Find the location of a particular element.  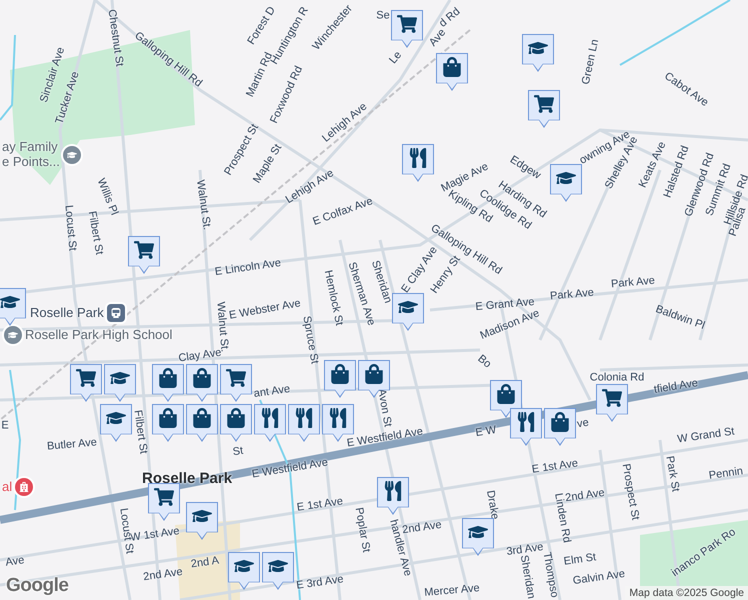

hospital-icon is located at coordinates (24, 487).